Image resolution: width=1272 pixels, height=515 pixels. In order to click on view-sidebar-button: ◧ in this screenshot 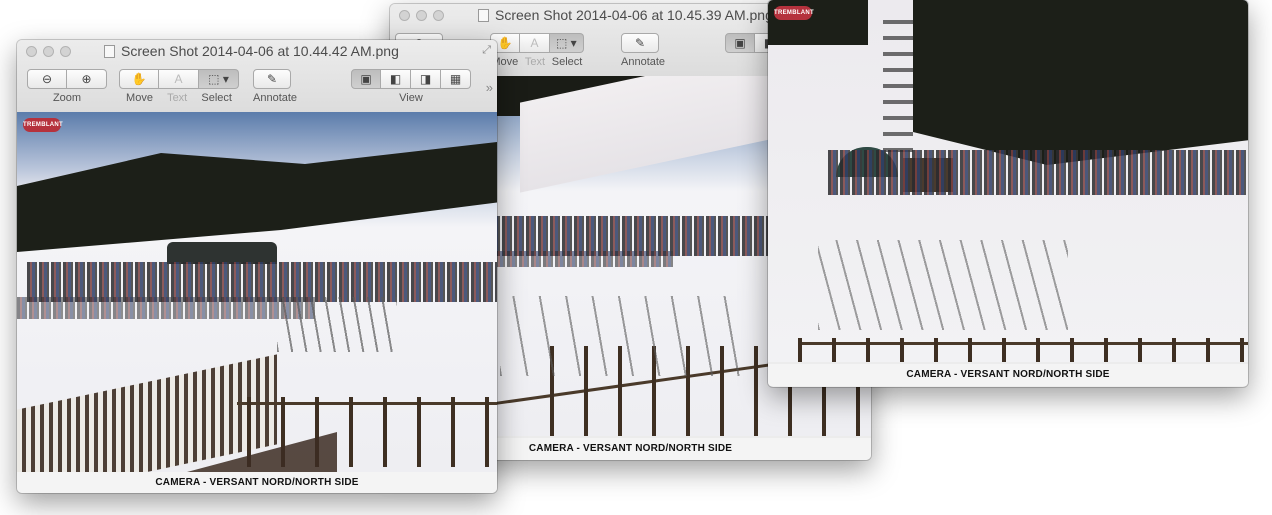, I will do `click(396, 79)`.